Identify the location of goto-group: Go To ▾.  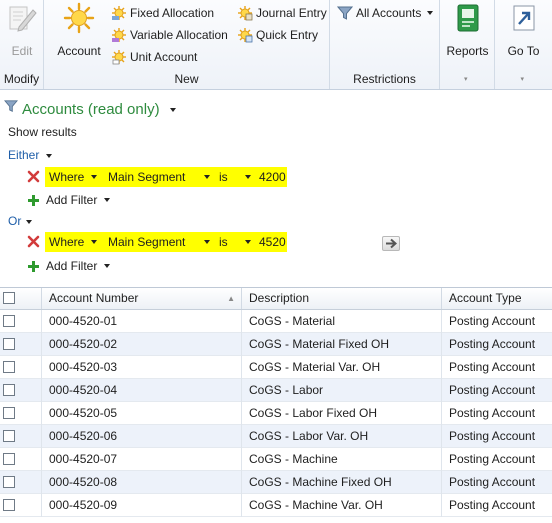
(523, 44).